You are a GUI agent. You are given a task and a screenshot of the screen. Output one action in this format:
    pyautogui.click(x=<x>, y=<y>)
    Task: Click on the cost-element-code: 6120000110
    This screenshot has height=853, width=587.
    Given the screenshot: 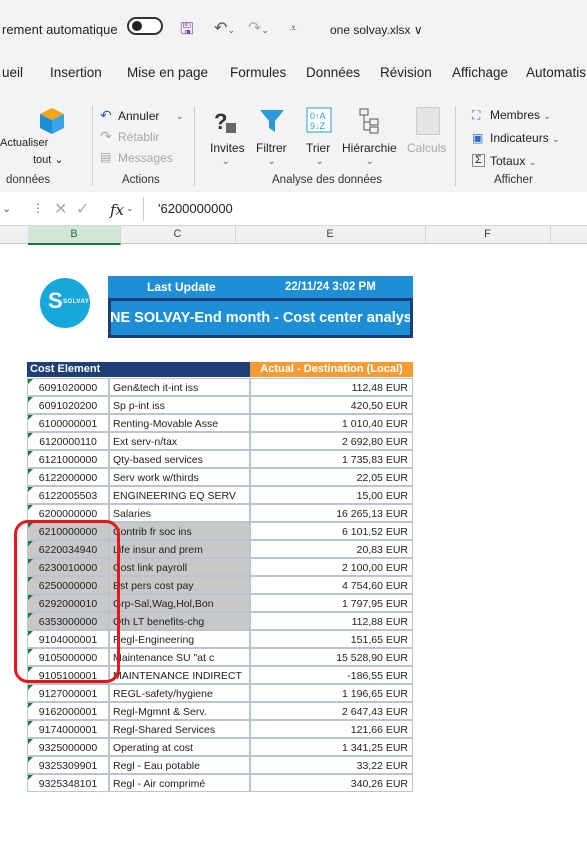 What is the action you would take?
    pyautogui.click(x=68, y=441)
    